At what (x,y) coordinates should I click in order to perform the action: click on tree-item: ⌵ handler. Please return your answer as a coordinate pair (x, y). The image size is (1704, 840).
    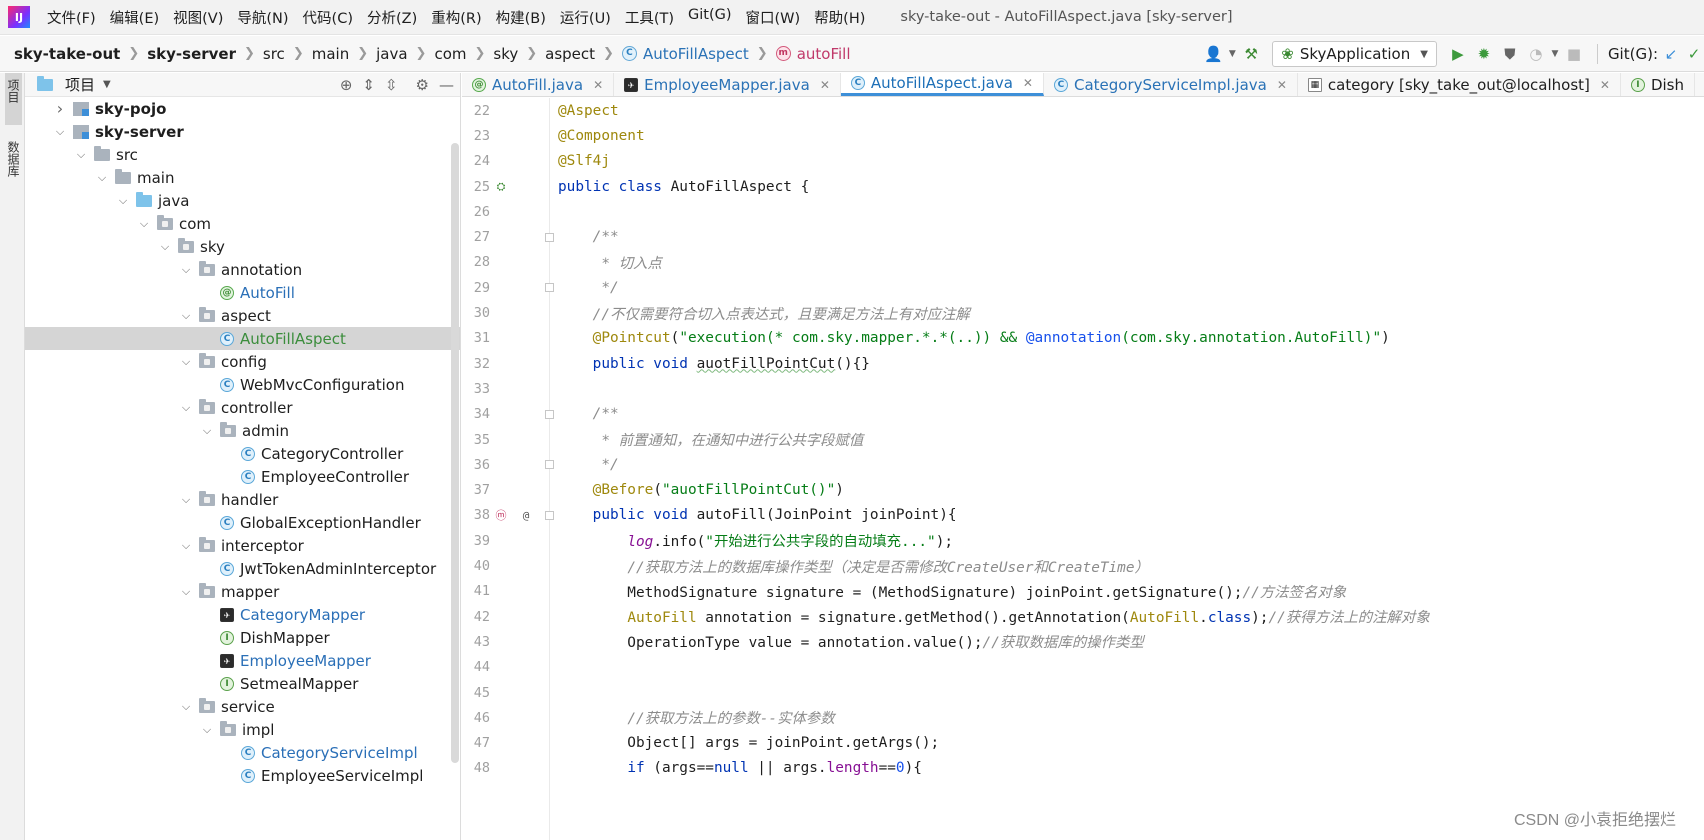
    Looking at the image, I should click on (242, 499).